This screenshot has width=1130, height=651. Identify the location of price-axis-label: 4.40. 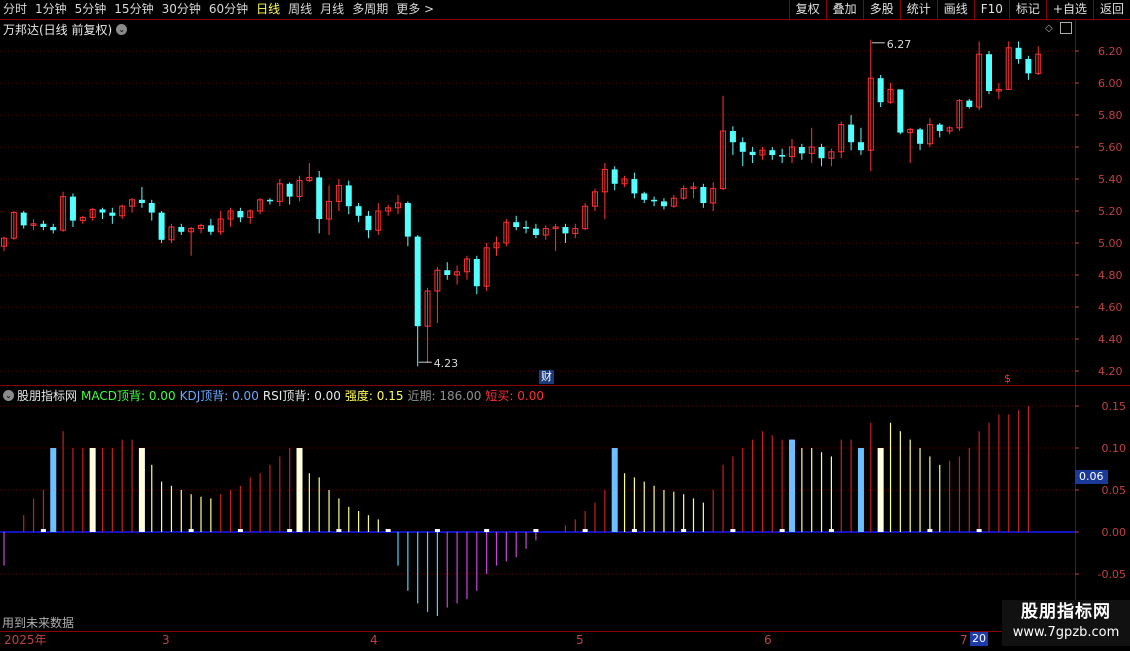
(1110, 339).